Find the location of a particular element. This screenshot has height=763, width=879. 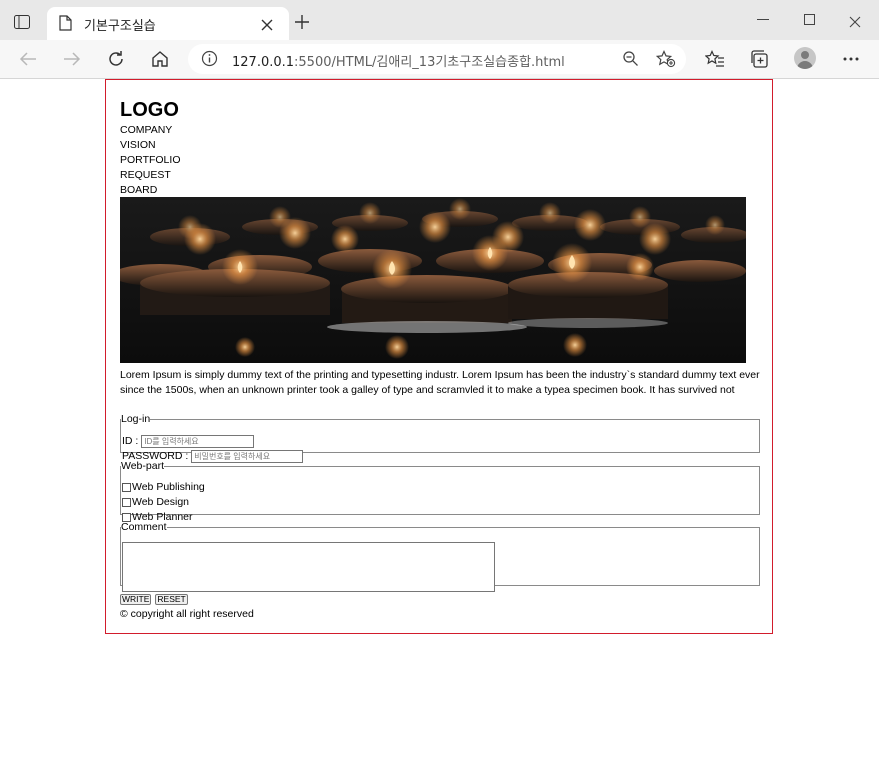

document-icon is located at coordinates (65, 25).